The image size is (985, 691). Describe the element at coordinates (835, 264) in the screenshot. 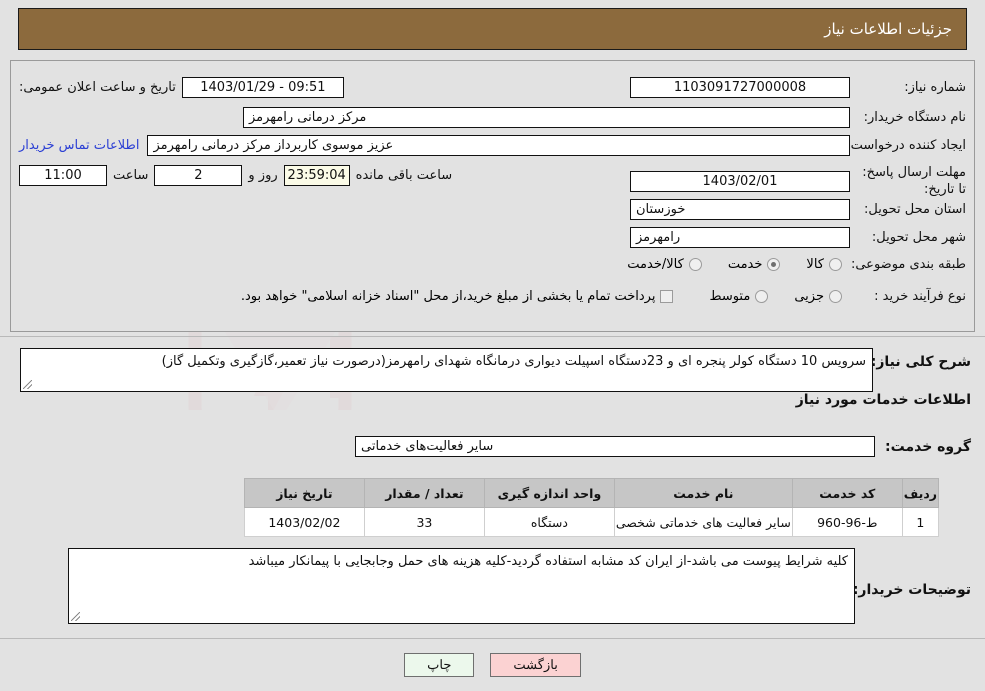

I see `radio-kala-icon` at that location.